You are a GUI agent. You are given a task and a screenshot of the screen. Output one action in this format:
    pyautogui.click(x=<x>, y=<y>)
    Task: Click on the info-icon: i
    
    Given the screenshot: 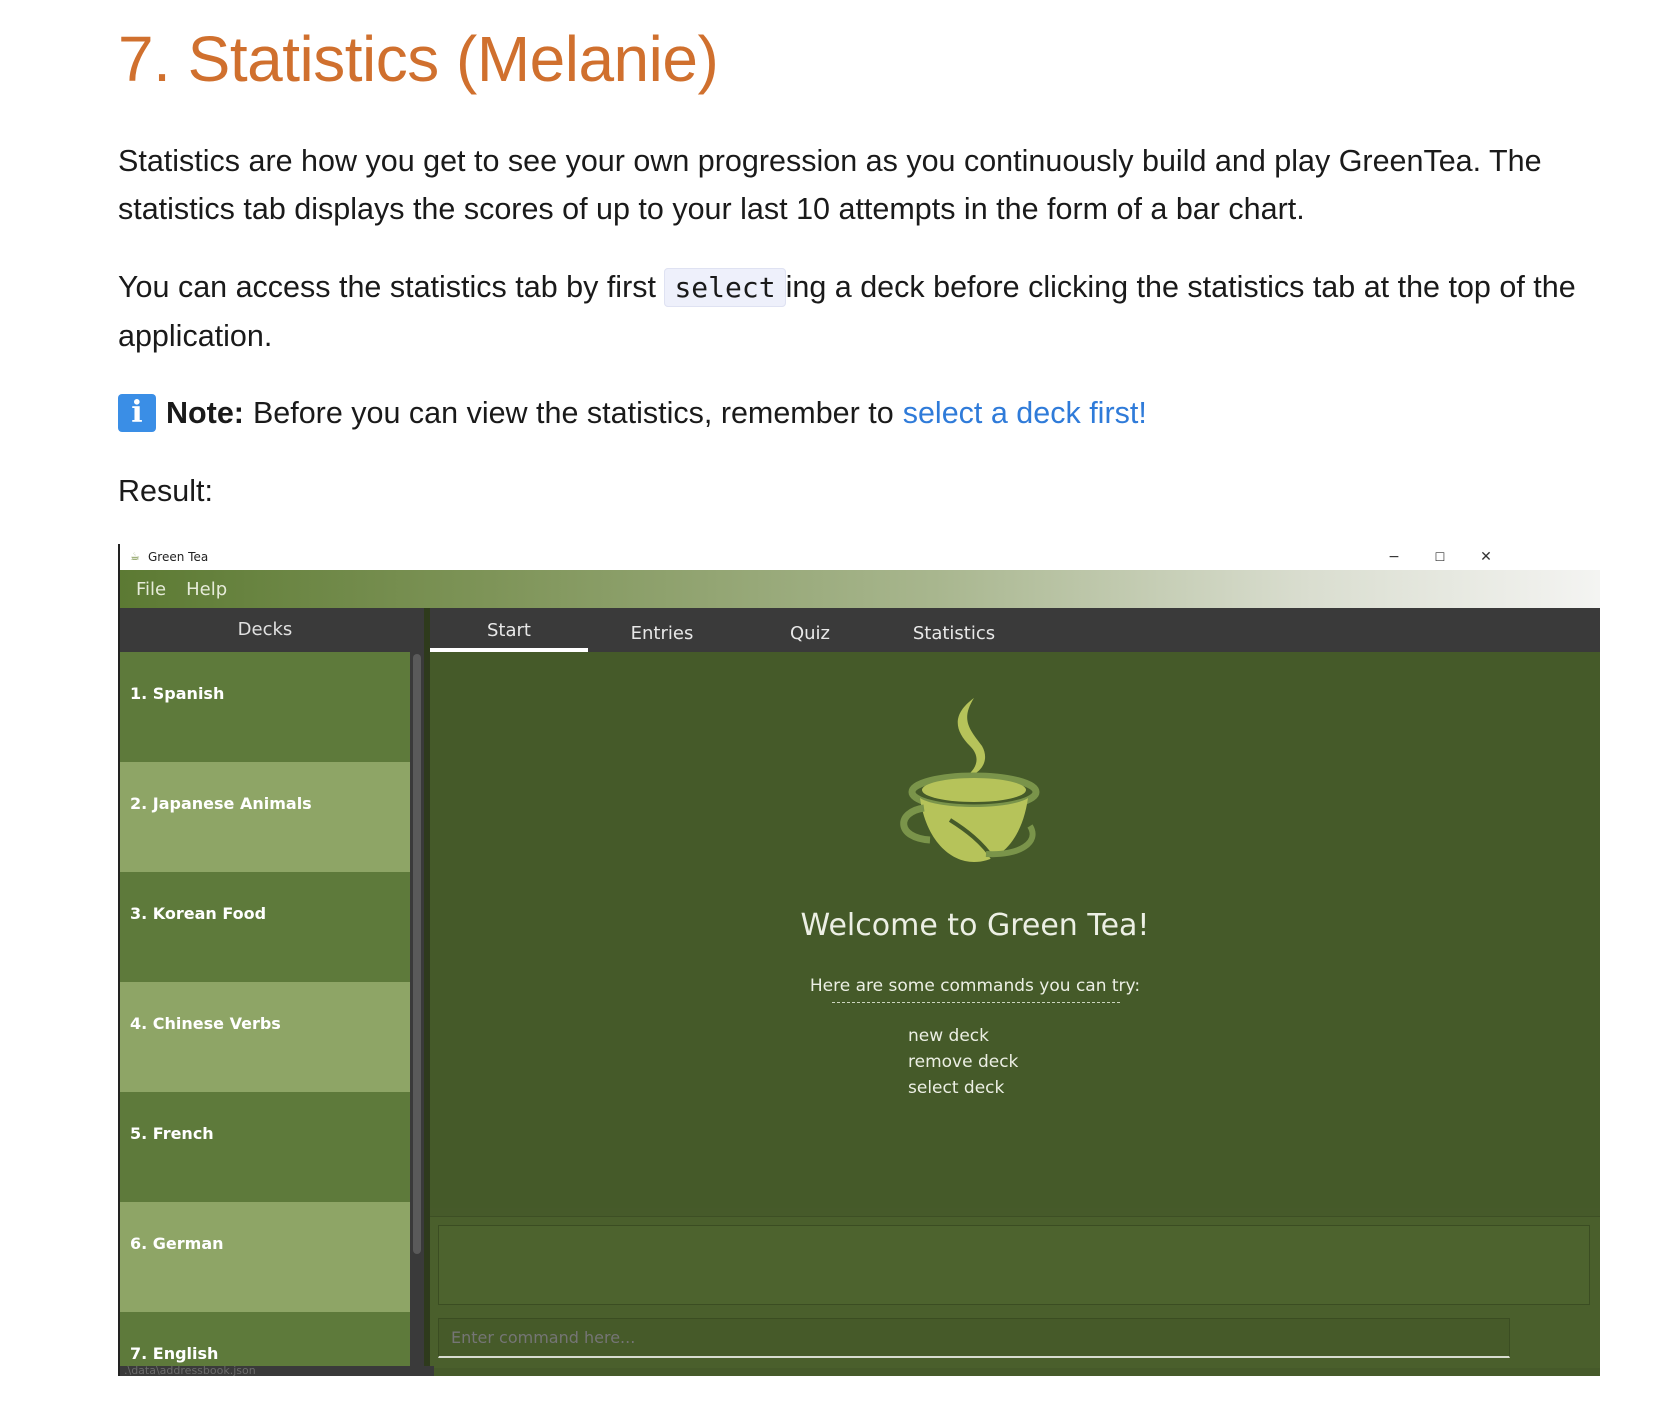 What is the action you would take?
    pyautogui.click(x=137, y=413)
    